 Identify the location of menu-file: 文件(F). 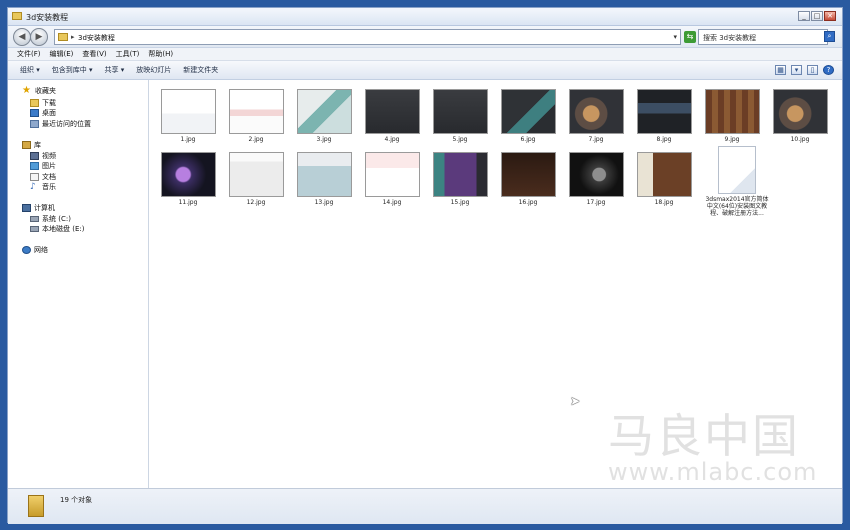
(29, 54).